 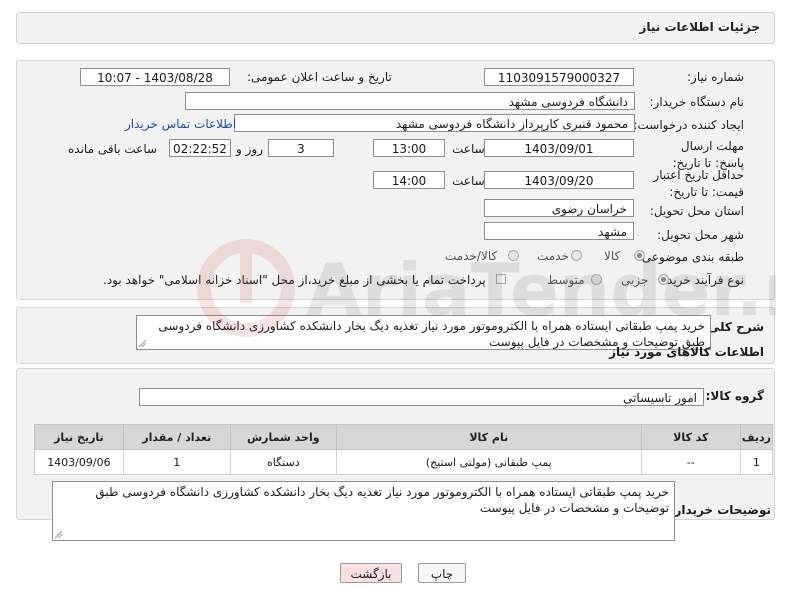 What do you see at coordinates (663, 279) in the screenshot?
I see `process-minor-radio` at bounding box center [663, 279].